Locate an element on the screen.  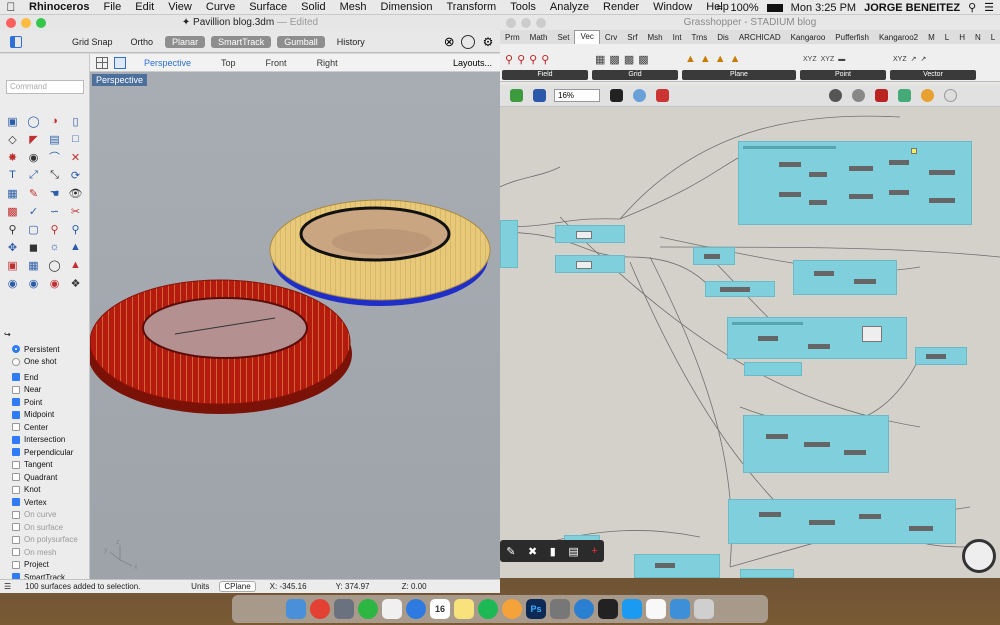
split-tool-icon: ✕ is located at coordinates (75, 157).